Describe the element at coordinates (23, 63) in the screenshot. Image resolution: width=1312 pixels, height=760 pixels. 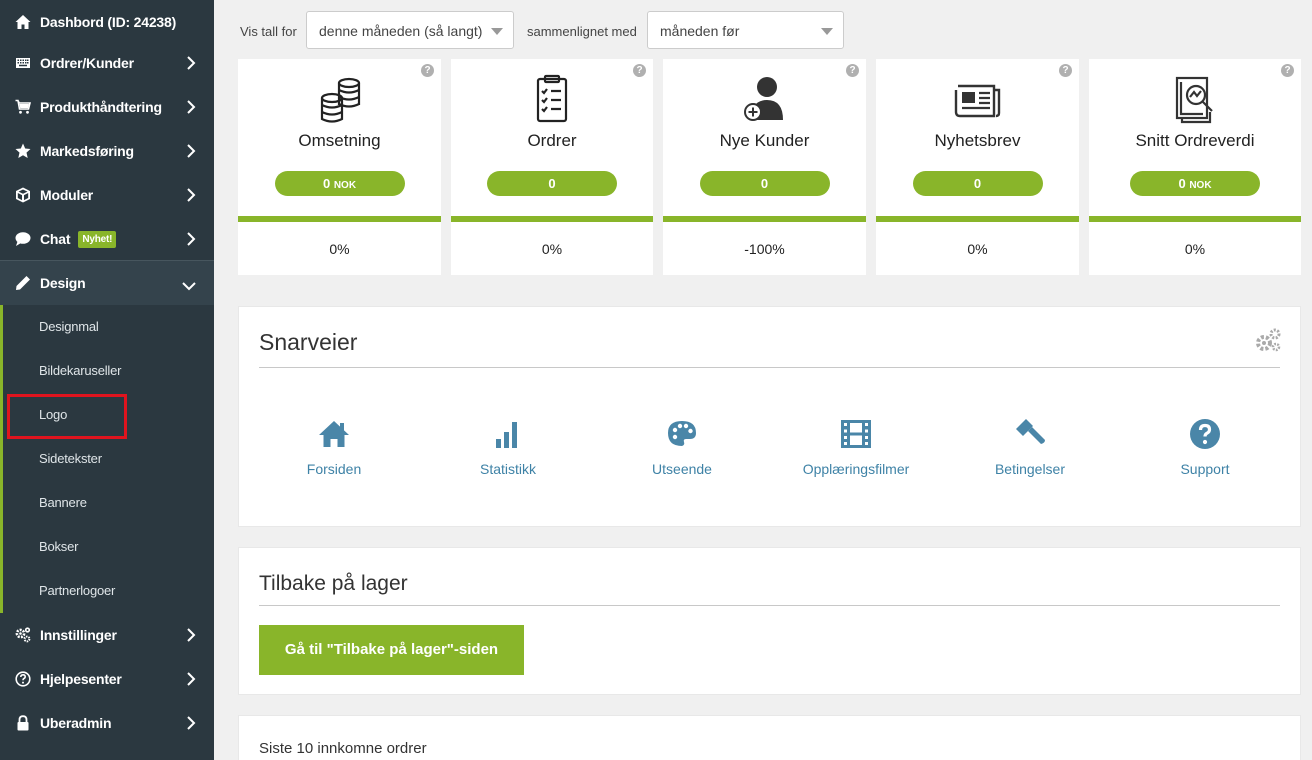
I see `keyboard-icon` at that location.